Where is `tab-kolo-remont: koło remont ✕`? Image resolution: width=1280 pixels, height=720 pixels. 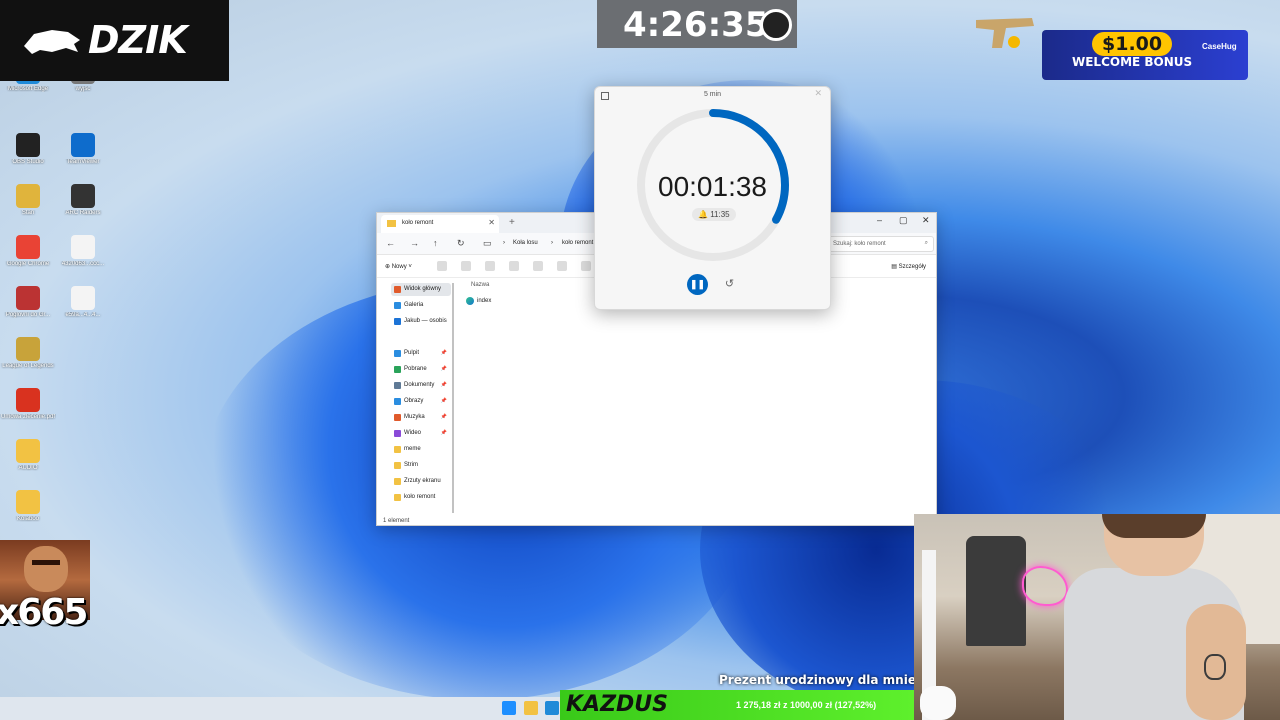 tab-kolo-remont: koło remont ✕ is located at coordinates (440, 224).